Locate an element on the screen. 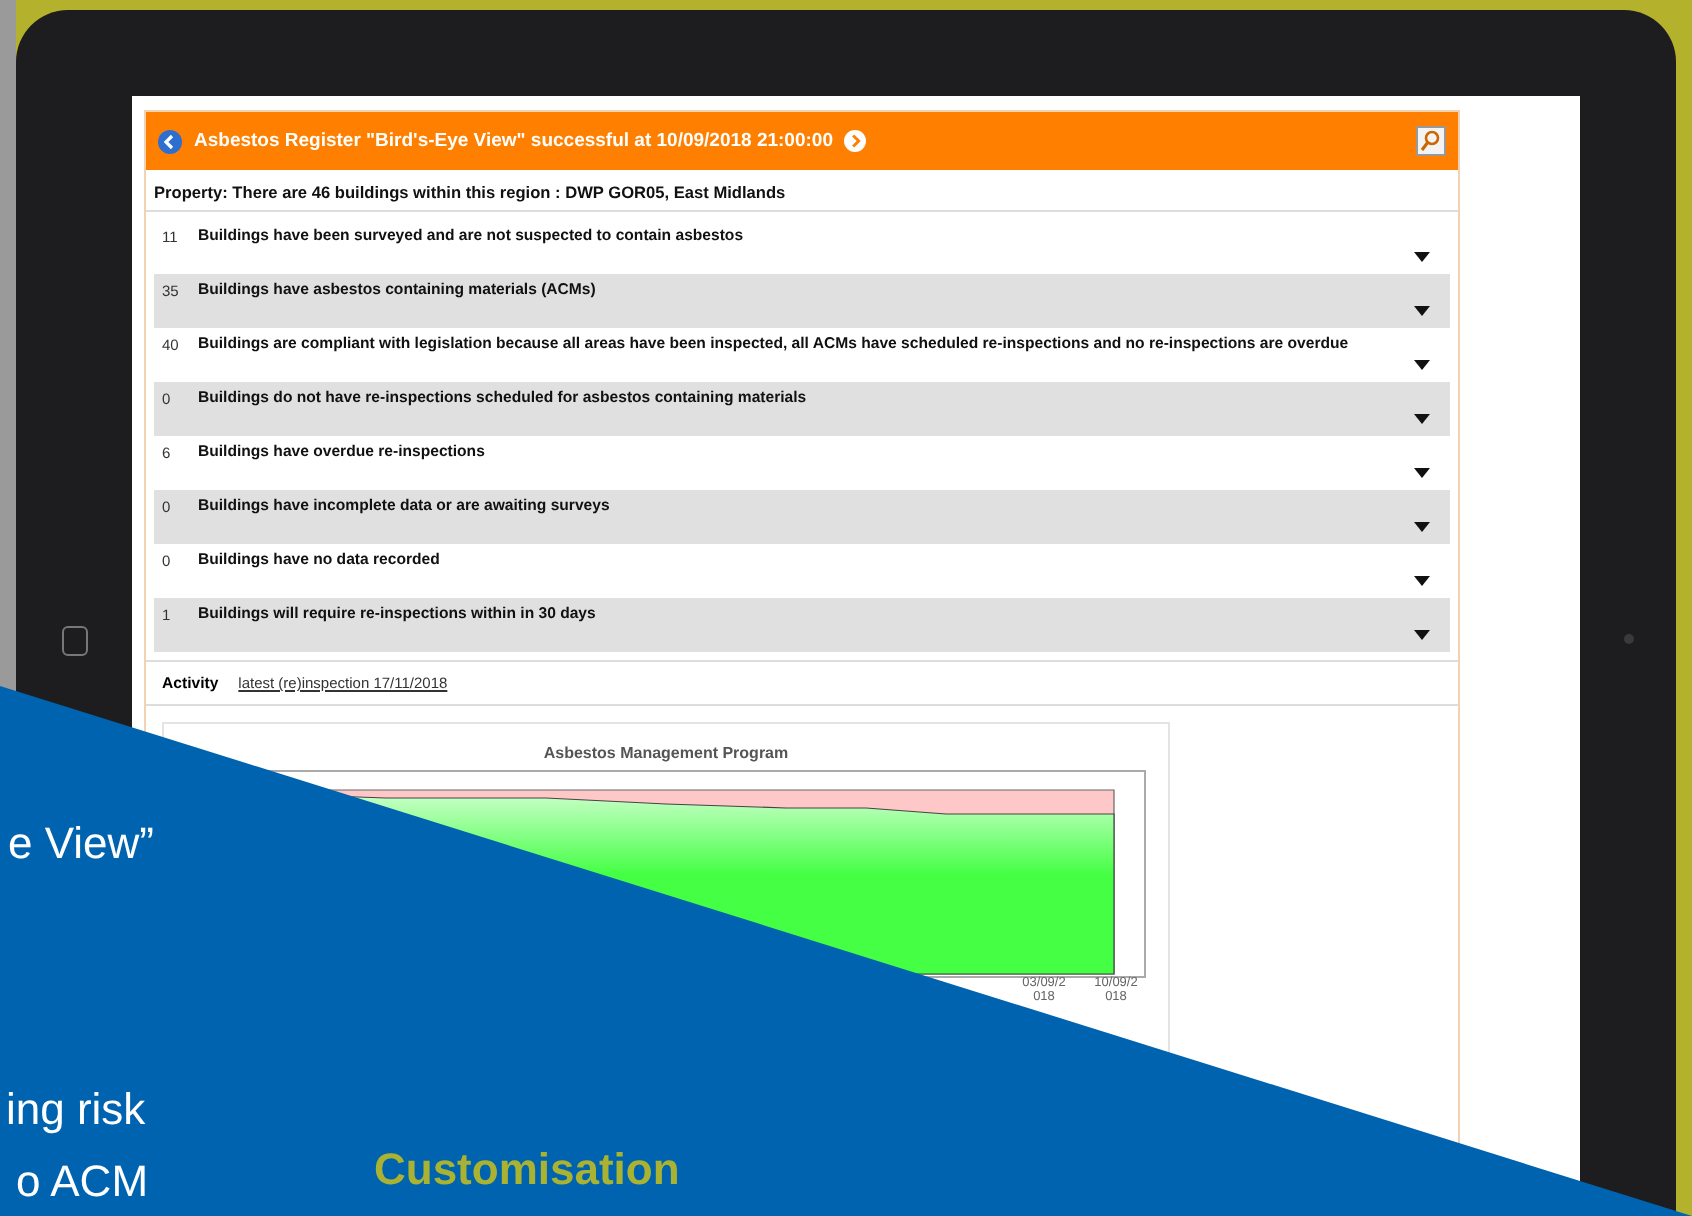 This screenshot has height=1216, width=1692. camera-icon is located at coordinates (1628, 639).